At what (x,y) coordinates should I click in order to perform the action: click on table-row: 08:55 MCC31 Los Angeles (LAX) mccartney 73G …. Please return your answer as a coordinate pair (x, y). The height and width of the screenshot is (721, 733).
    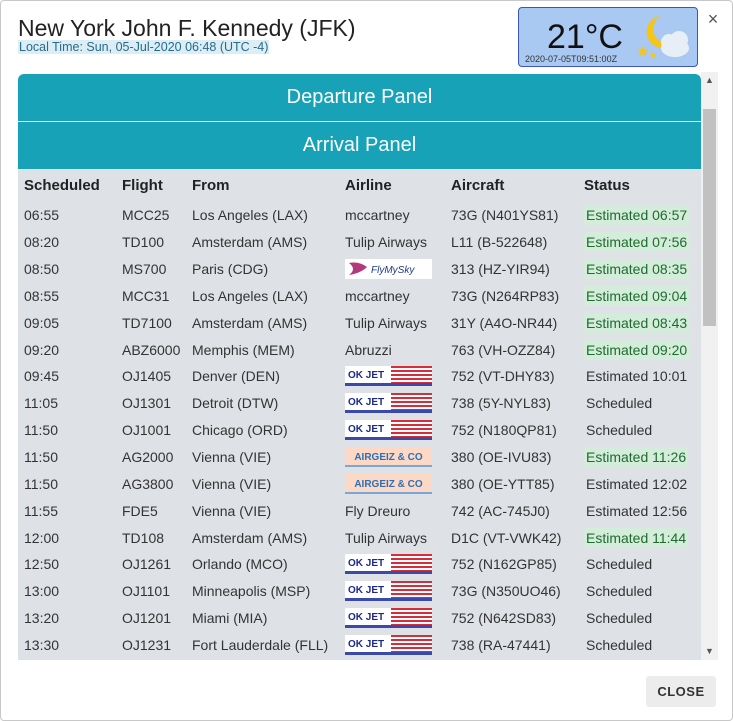
    Looking at the image, I should click on (359, 296).